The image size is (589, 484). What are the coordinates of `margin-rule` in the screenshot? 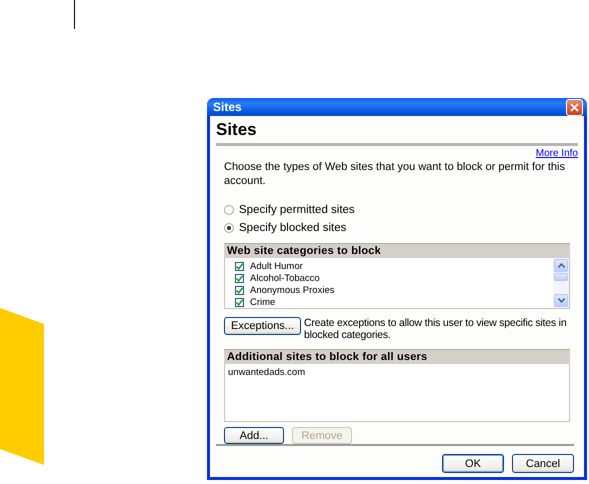 It's located at (74, 14).